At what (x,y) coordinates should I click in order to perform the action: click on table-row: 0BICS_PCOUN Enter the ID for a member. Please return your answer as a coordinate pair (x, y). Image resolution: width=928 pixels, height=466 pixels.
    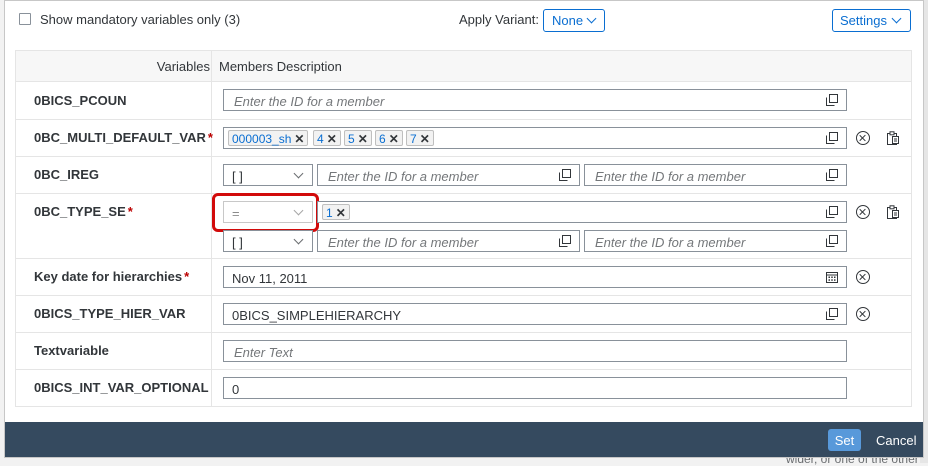
    Looking at the image, I should click on (463, 101).